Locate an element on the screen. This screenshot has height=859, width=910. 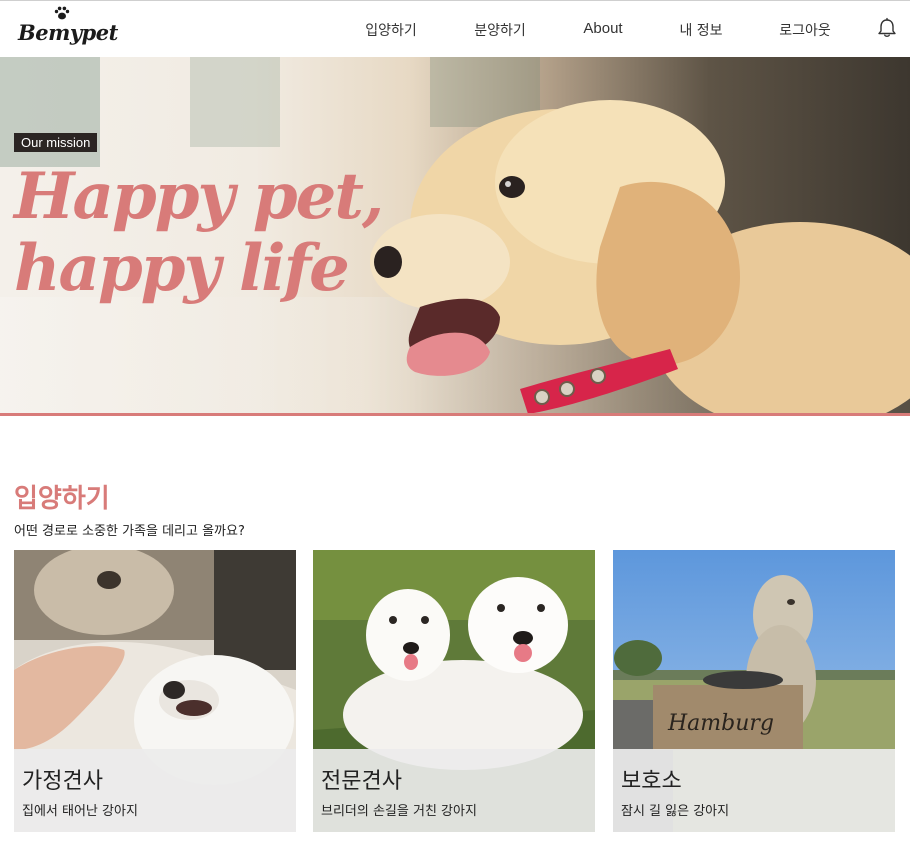
nav-logout: 로그아웃 is located at coordinates (805, 30).